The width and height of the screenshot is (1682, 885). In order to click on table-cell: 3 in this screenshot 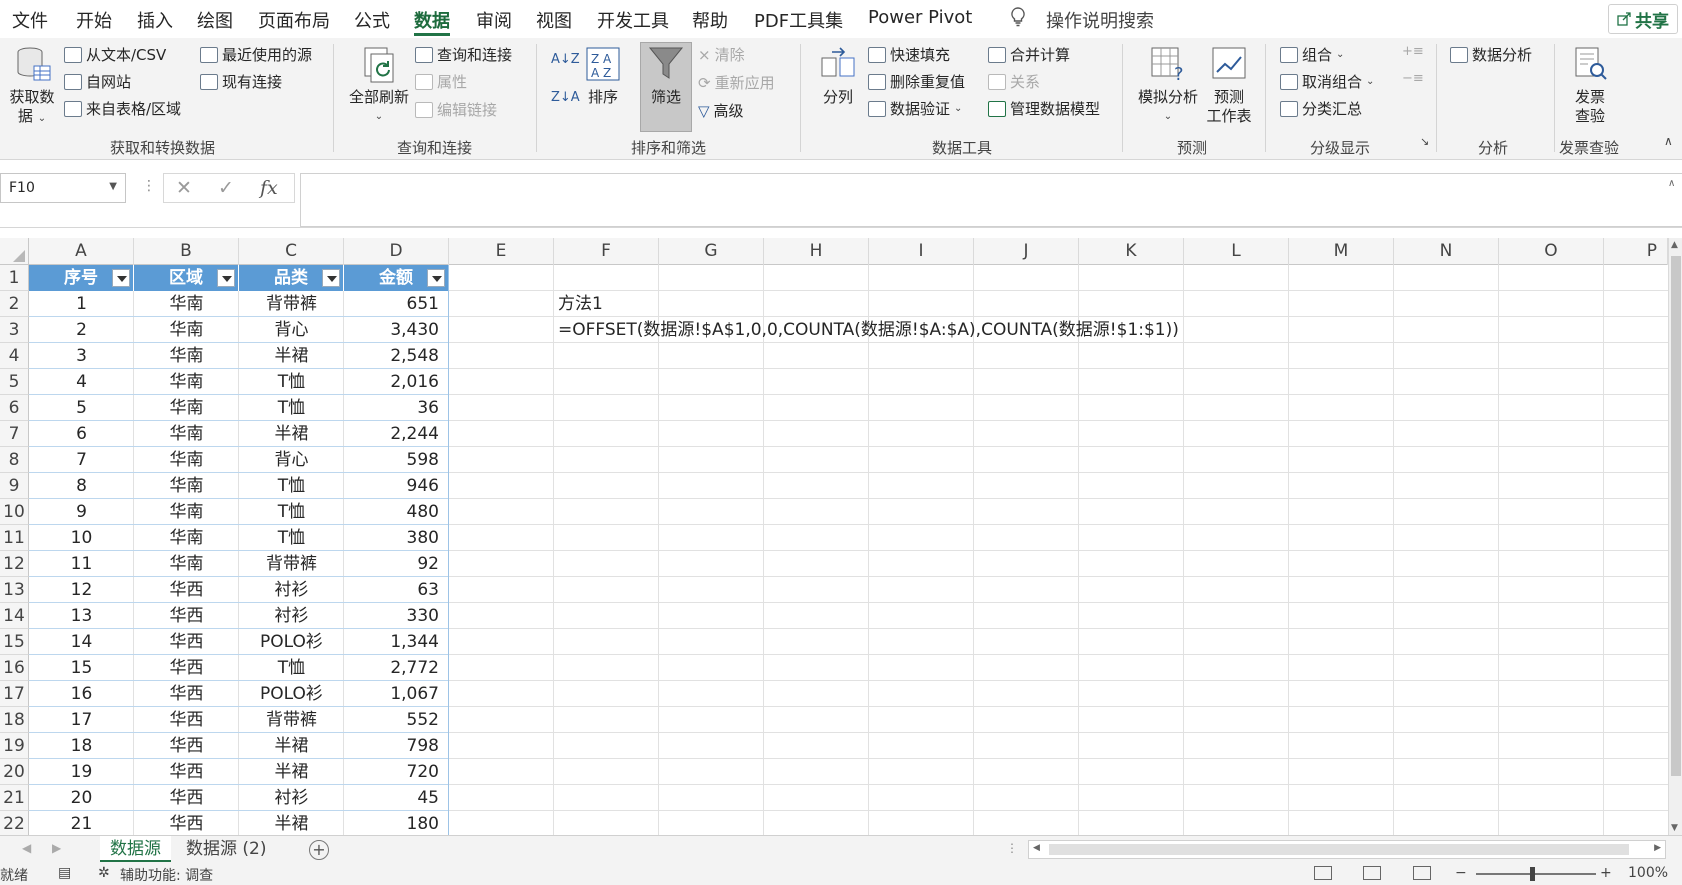, I will do `click(81, 356)`.